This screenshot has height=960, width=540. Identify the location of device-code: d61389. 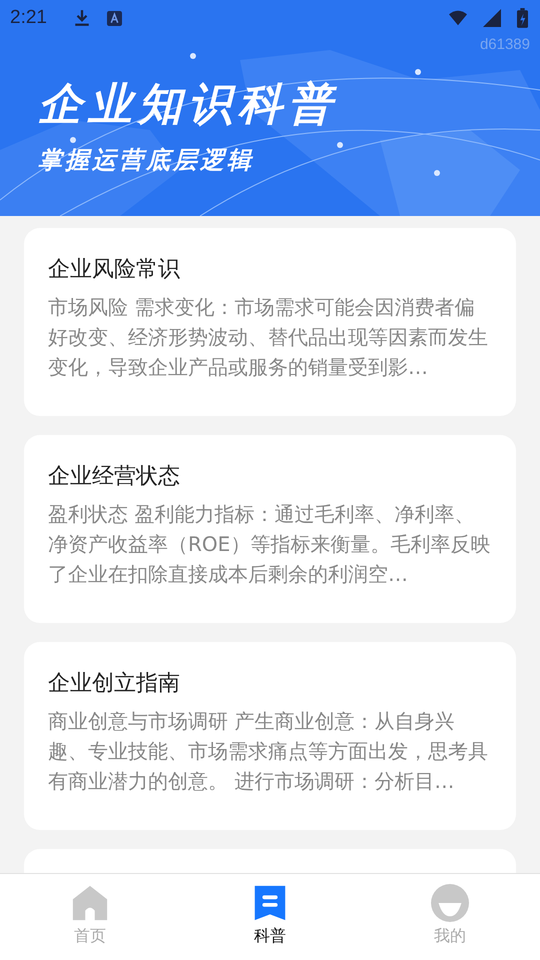
(505, 44).